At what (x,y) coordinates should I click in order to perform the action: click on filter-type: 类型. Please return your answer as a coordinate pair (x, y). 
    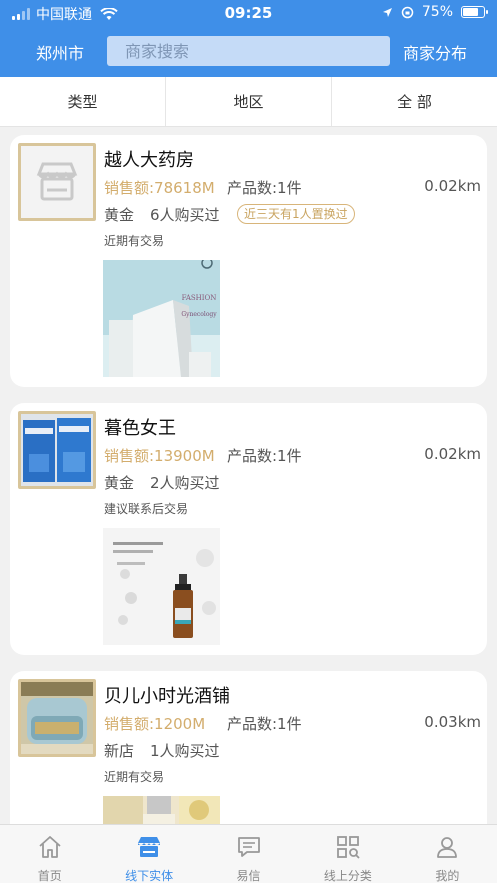
    Looking at the image, I should click on (83, 101).